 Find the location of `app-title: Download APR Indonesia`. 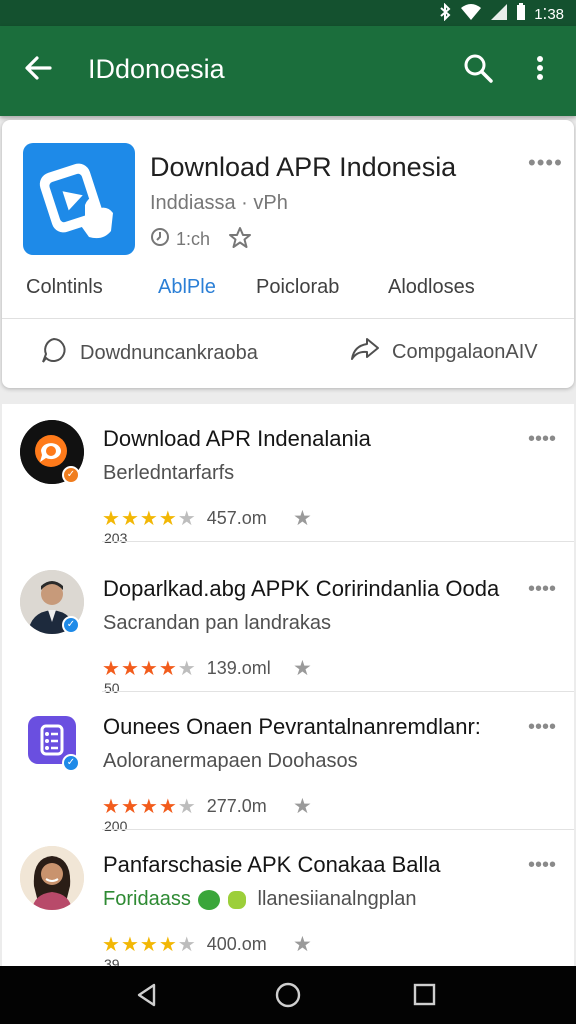

app-title: Download APR Indonesia is located at coordinates (303, 167).